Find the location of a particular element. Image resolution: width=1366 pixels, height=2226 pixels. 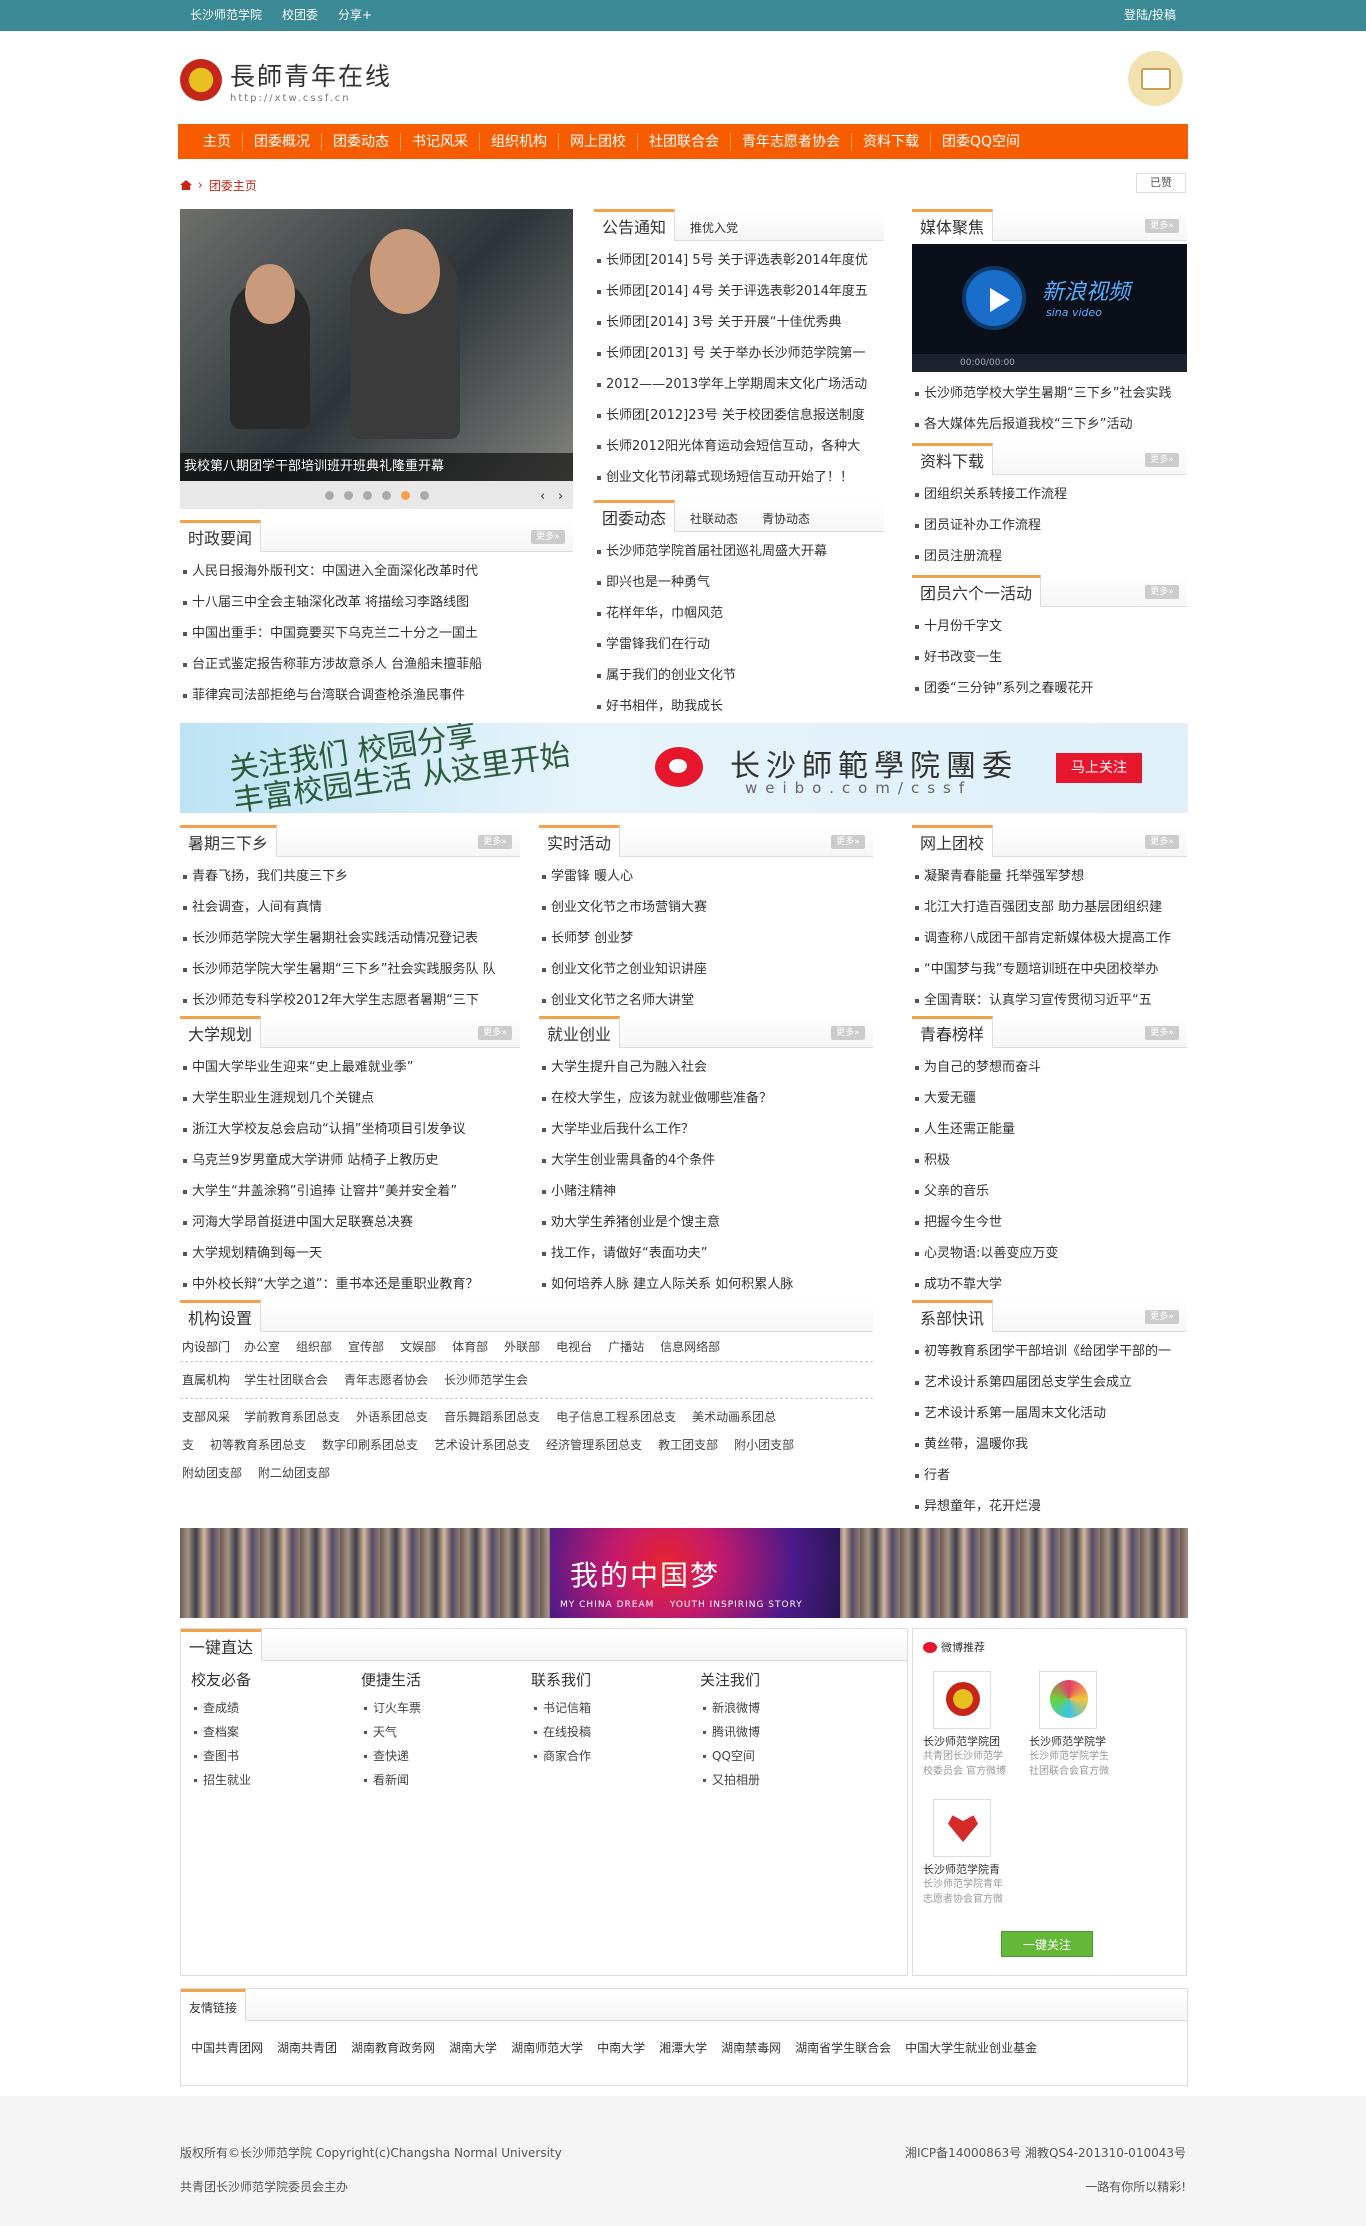

nav-item-download: 资料下载 is located at coordinates (891, 141).